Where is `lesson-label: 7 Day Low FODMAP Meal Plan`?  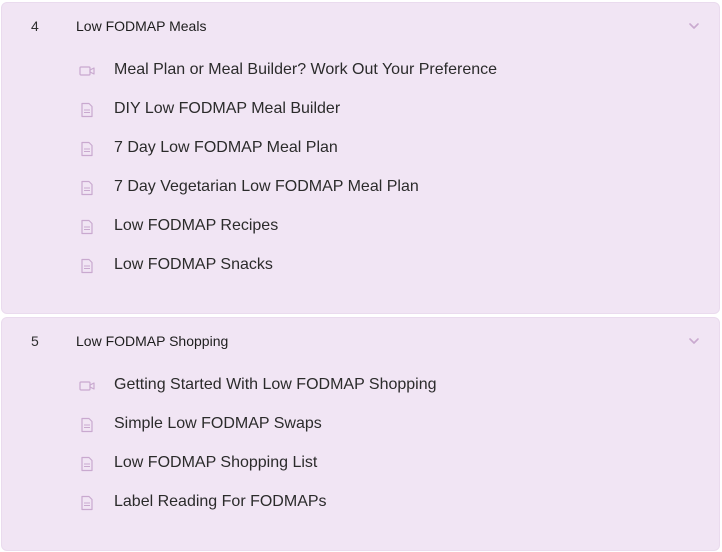 lesson-label: 7 Day Low FODMAP Meal Plan is located at coordinates (226, 147).